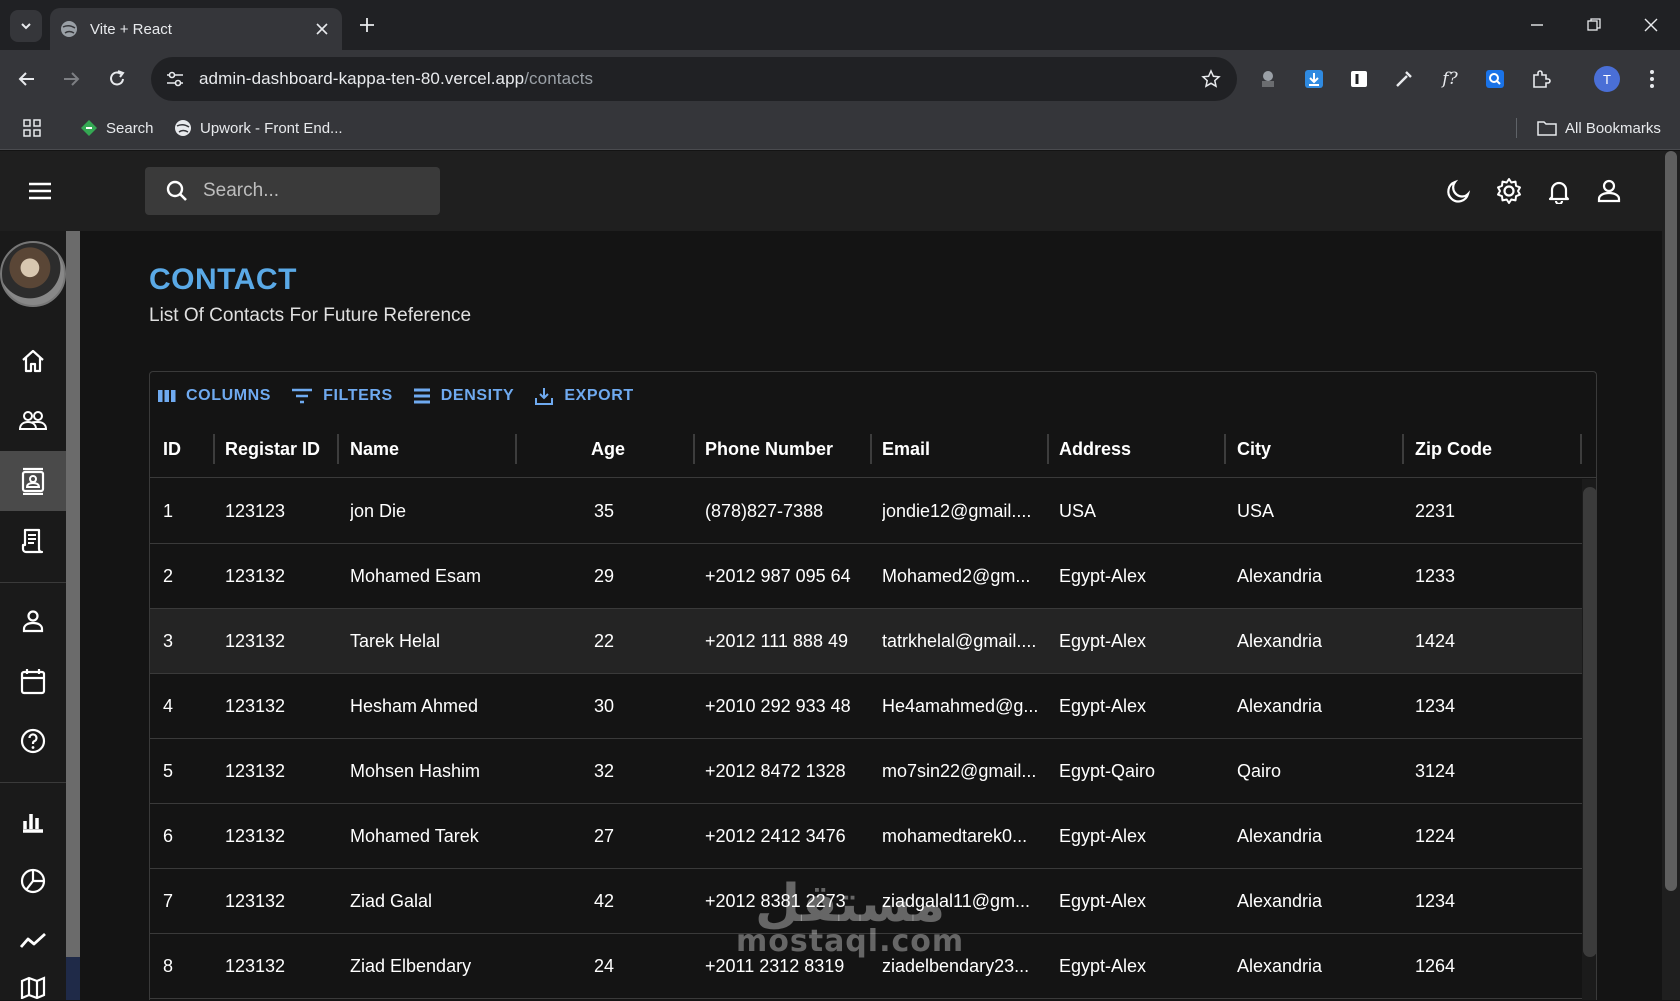 The height and width of the screenshot is (1001, 1680). Describe the element at coordinates (168, 511) in the screenshot. I see `cell-id: 1` at that location.